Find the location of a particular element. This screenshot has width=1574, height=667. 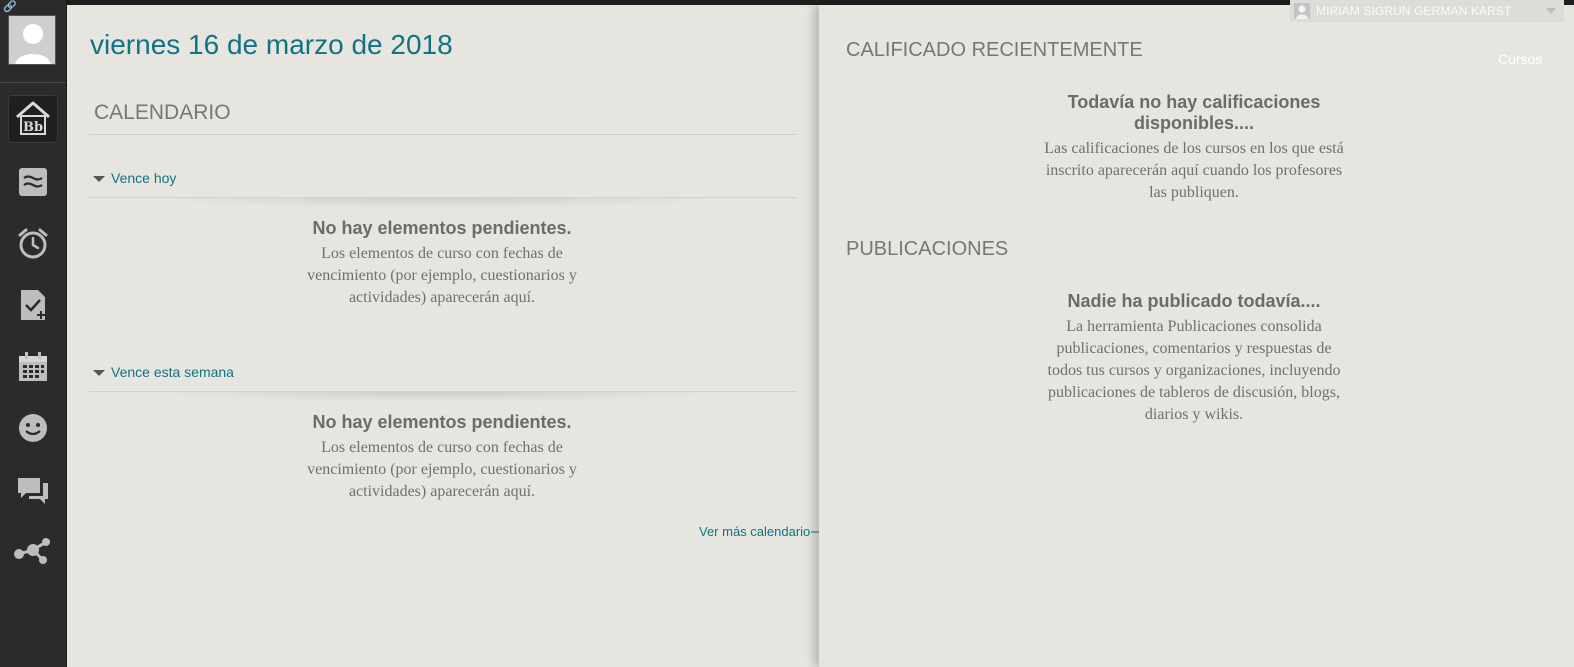

page-title: viernes 16 de marzo de 2018 is located at coordinates (271, 44).